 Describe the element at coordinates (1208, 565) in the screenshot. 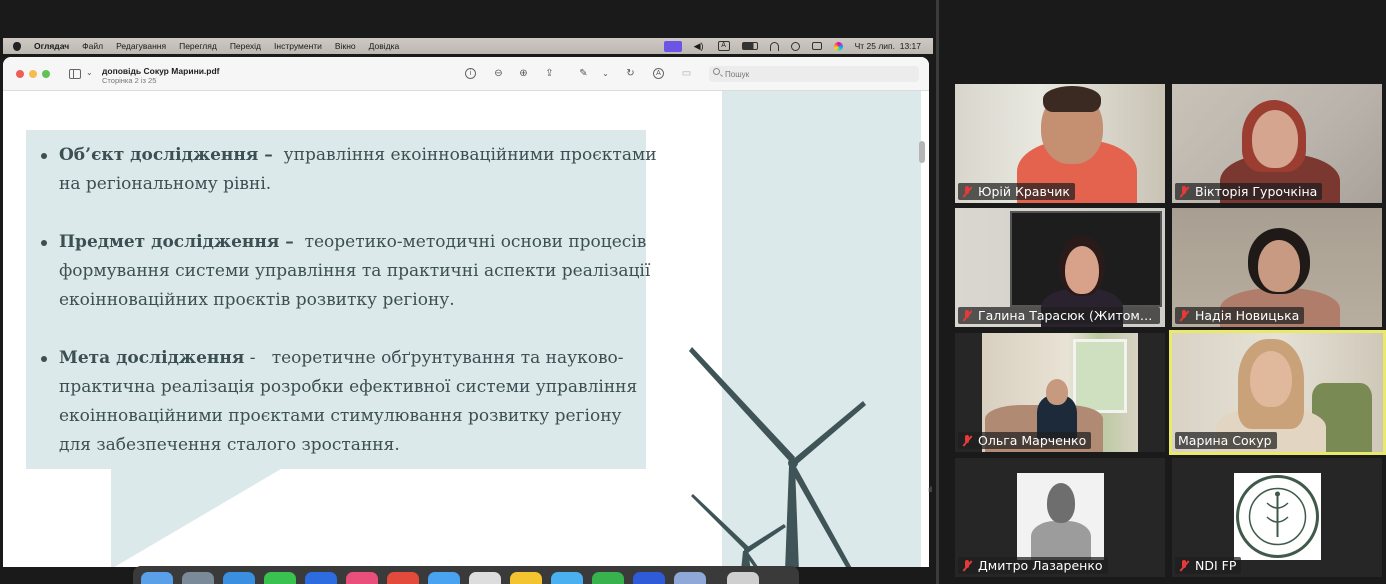

I see `participant-name-bar: NDI FP` at that location.